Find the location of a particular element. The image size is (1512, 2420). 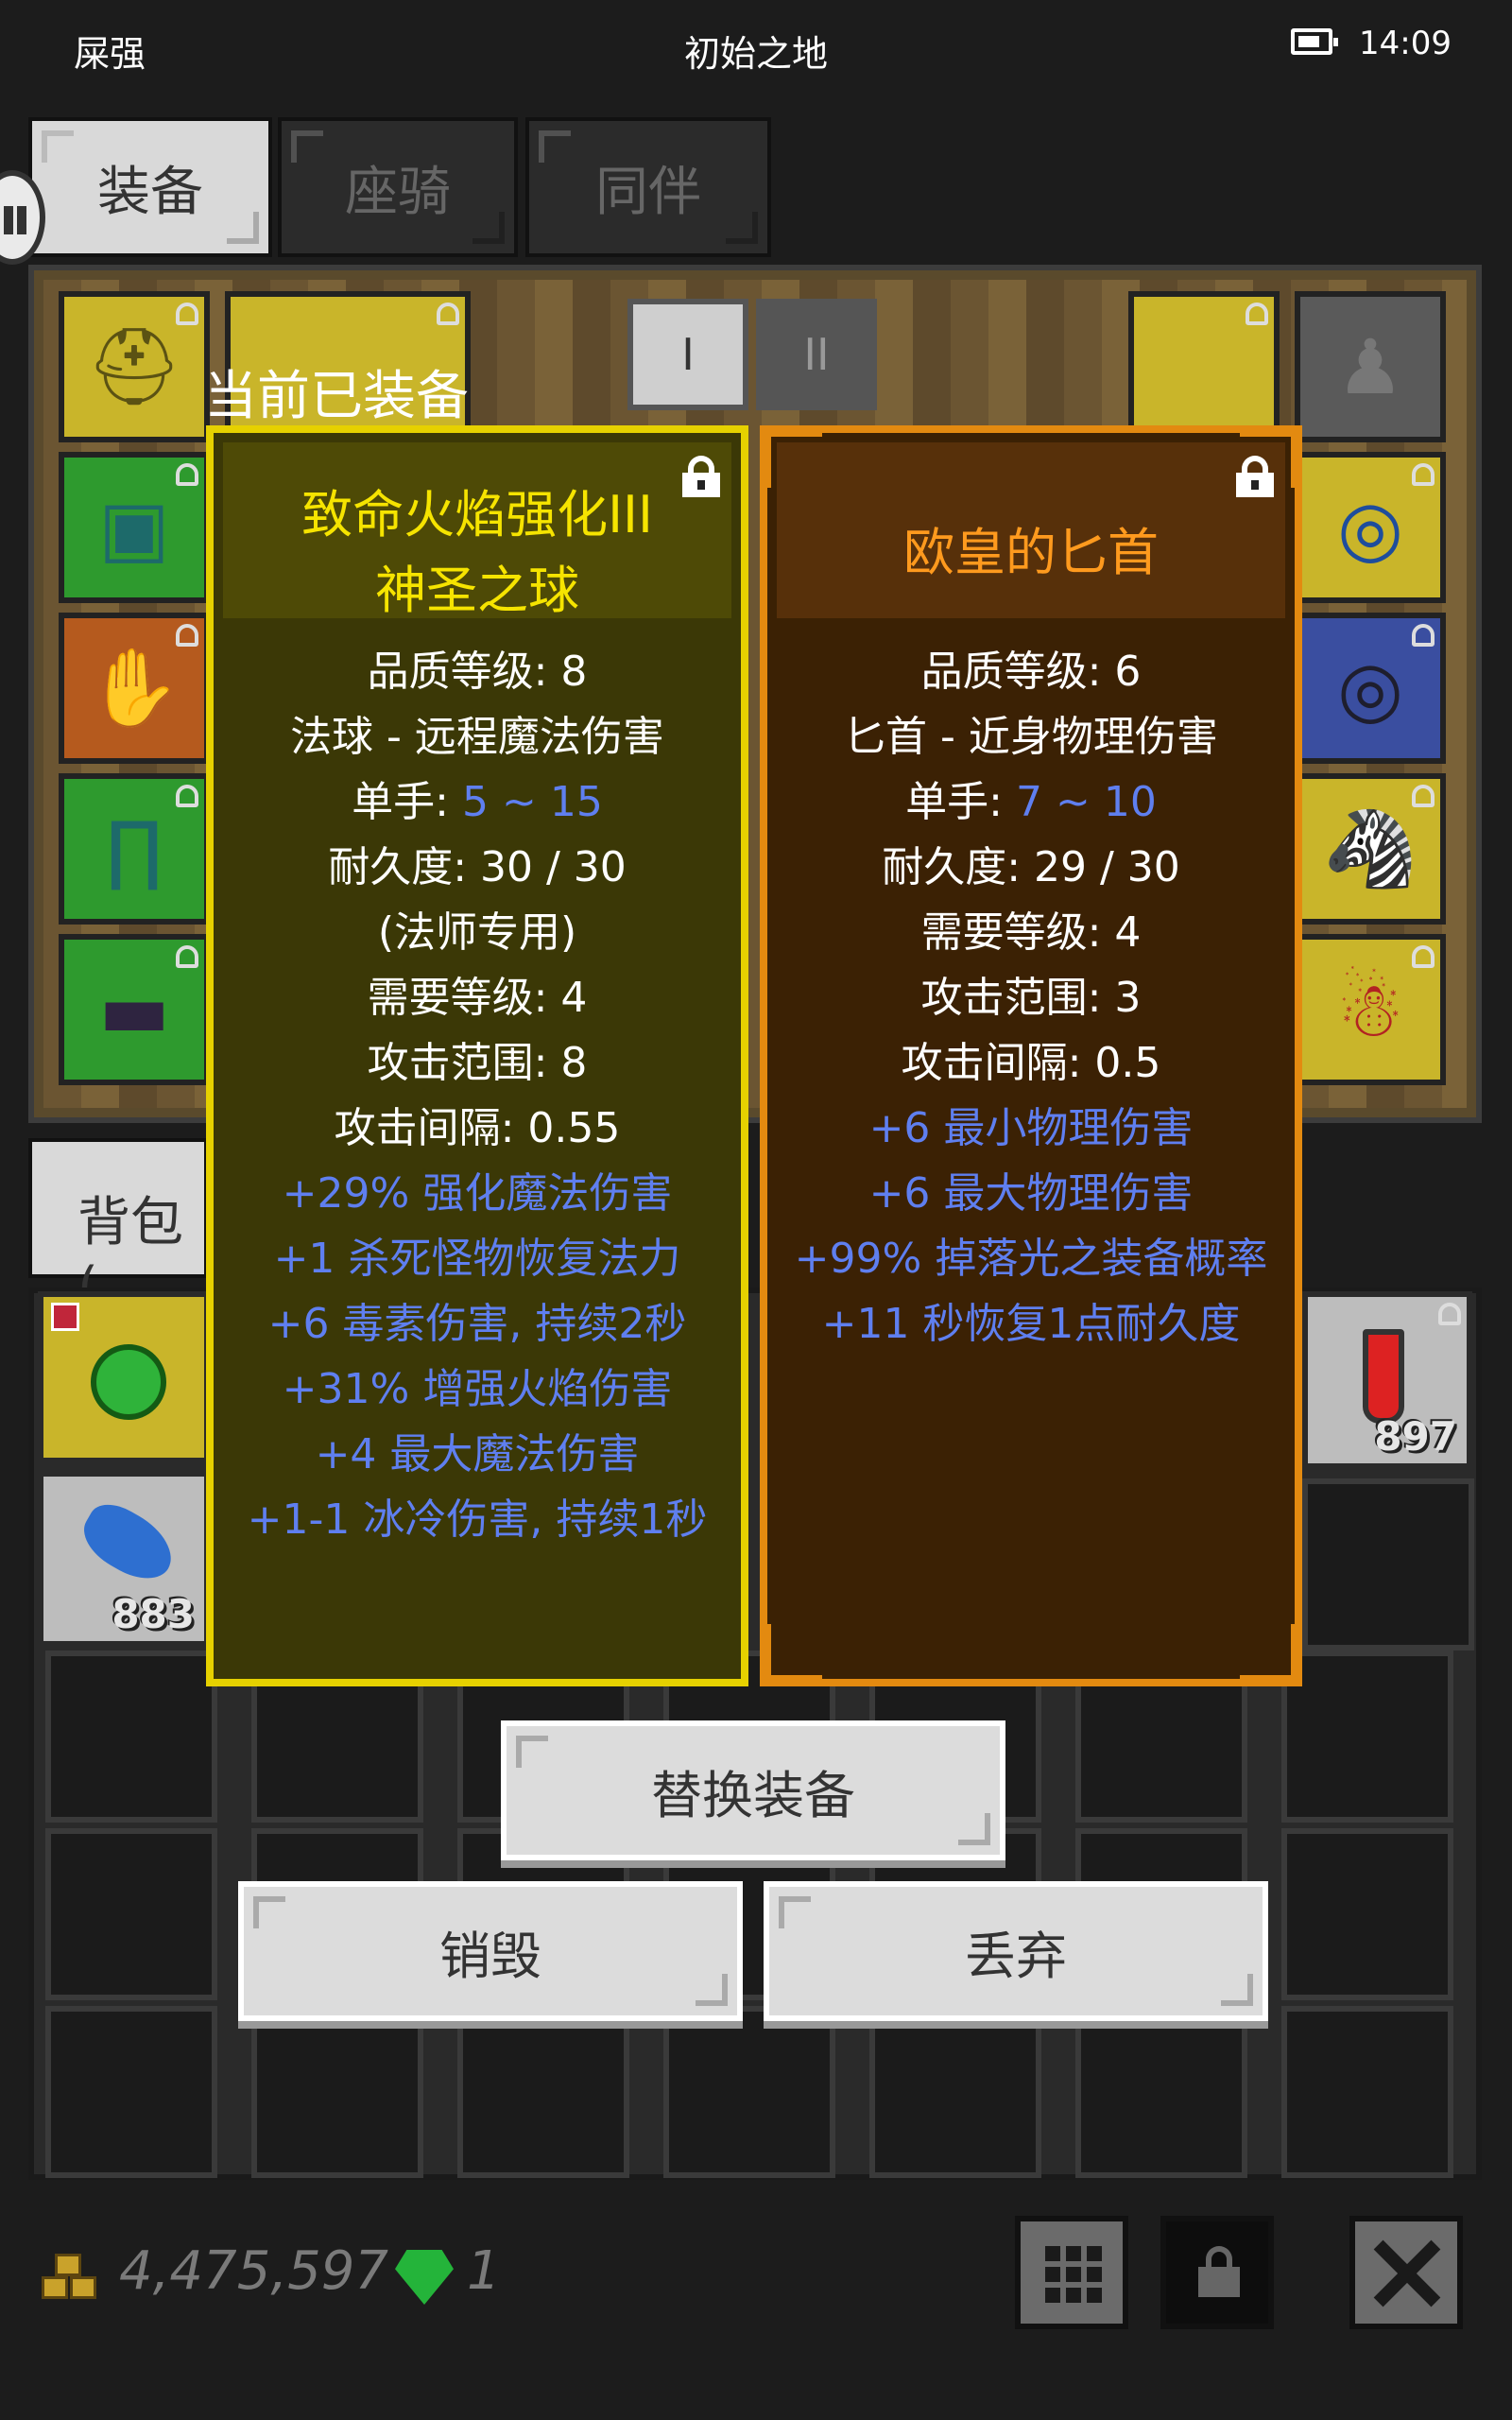

affix-line: +29% 强化魔法伤害 is located at coordinates (477, 1193).